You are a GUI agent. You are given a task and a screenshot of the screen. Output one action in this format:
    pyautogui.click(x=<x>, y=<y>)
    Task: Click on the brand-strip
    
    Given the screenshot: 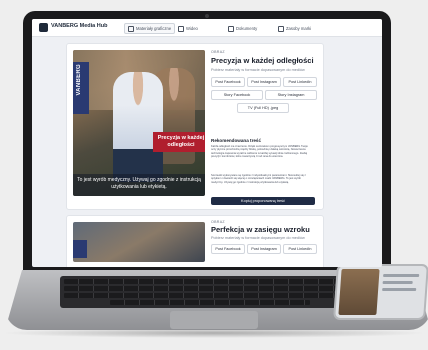 What is the action you would take?
    pyautogui.click(x=80, y=249)
    